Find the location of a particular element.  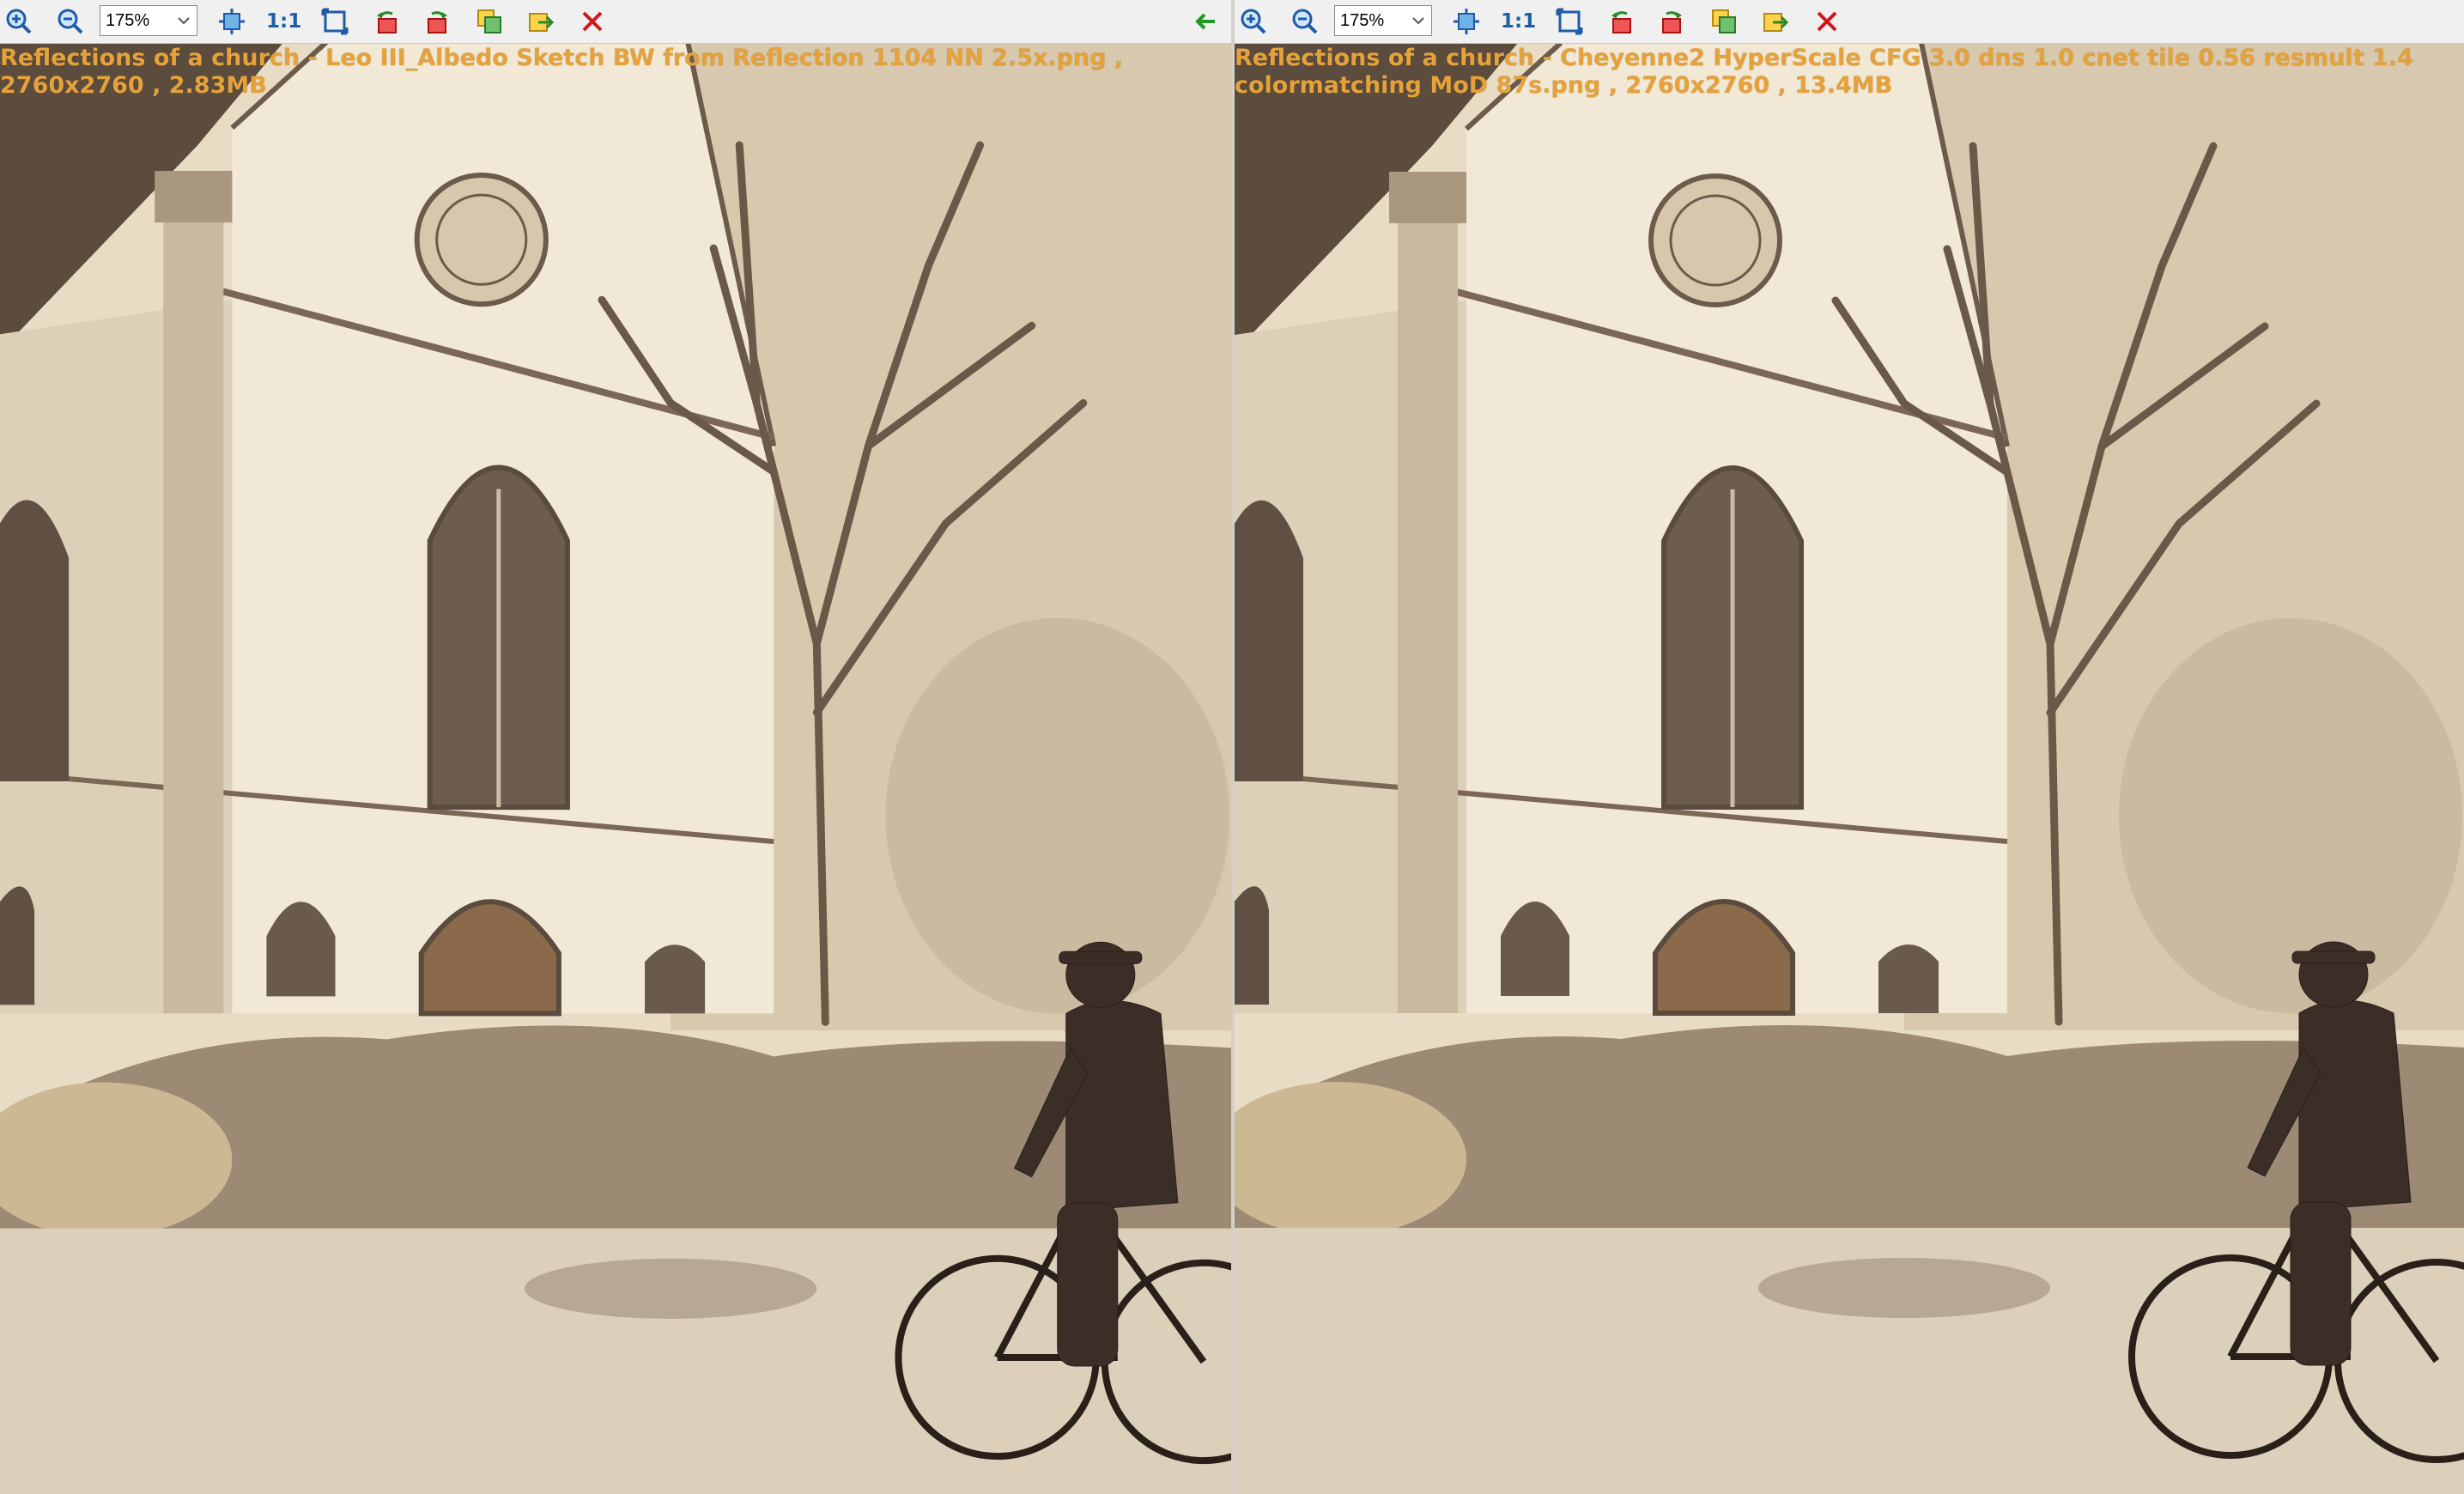

left-toolbar: 175% 1:1 is located at coordinates (615, 22).